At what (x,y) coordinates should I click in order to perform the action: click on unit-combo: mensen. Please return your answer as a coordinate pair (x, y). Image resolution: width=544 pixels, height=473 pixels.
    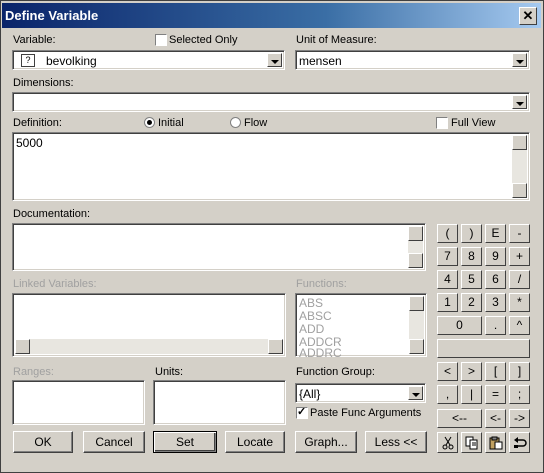
    Looking at the image, I should click on (412, 60).